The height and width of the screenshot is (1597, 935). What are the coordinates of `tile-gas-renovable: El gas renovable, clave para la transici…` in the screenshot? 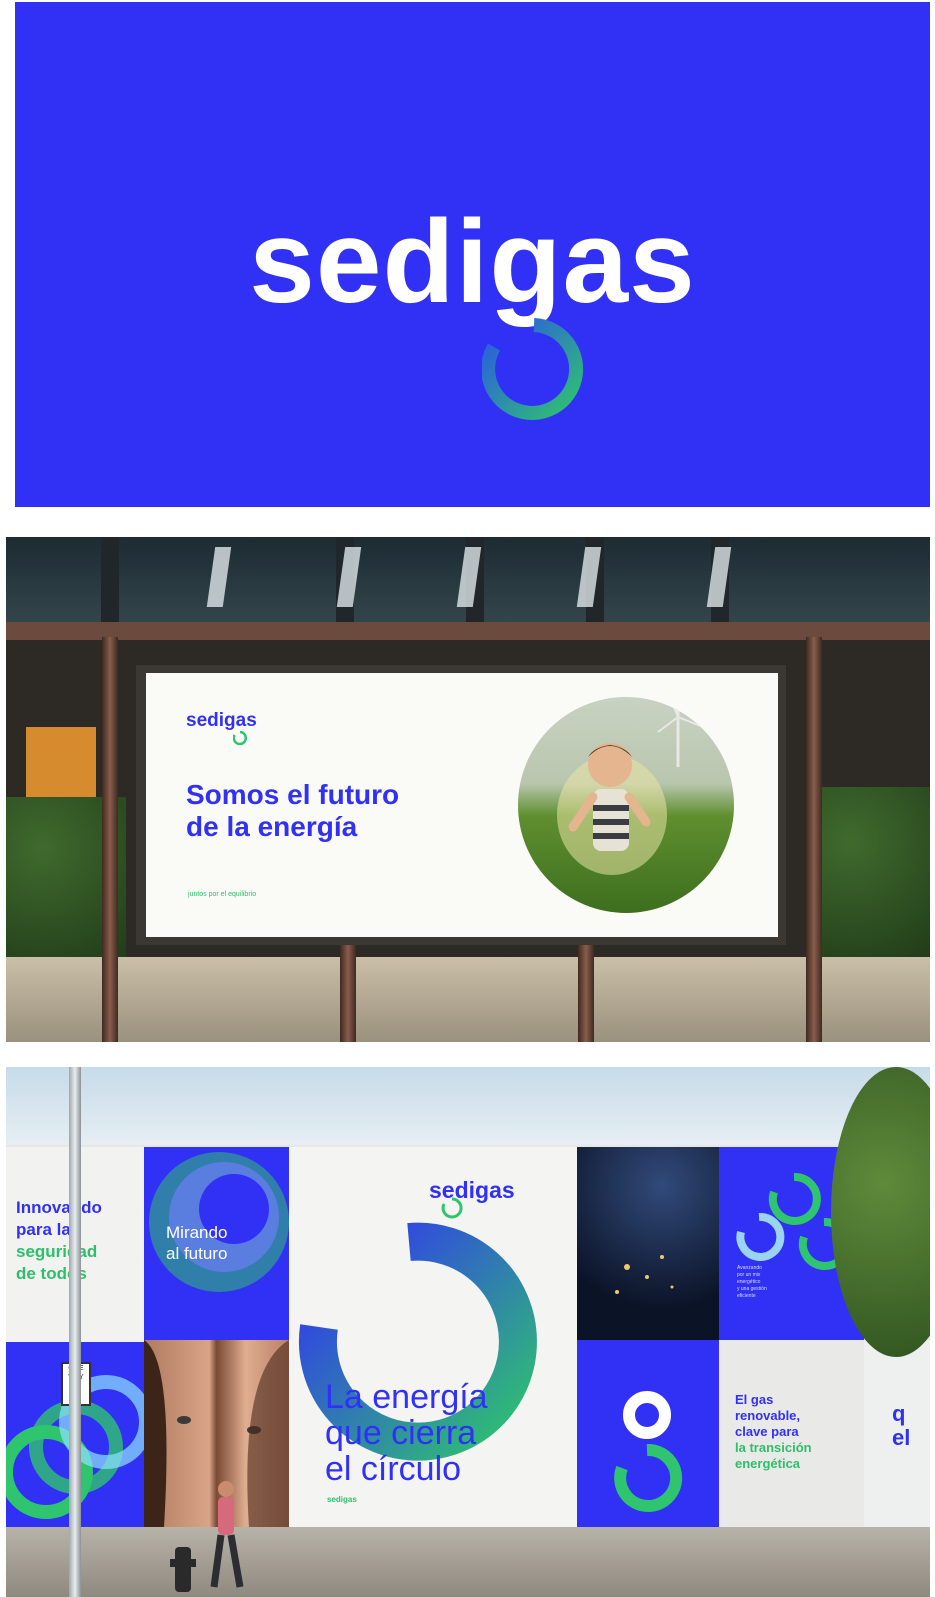 It's located at (791, 1433).